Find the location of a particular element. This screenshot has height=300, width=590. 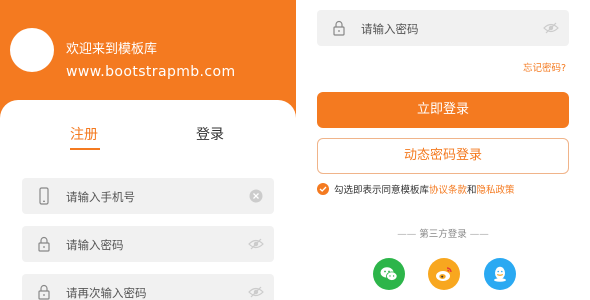

agree-checkbox is located at coordinates (323, 189).